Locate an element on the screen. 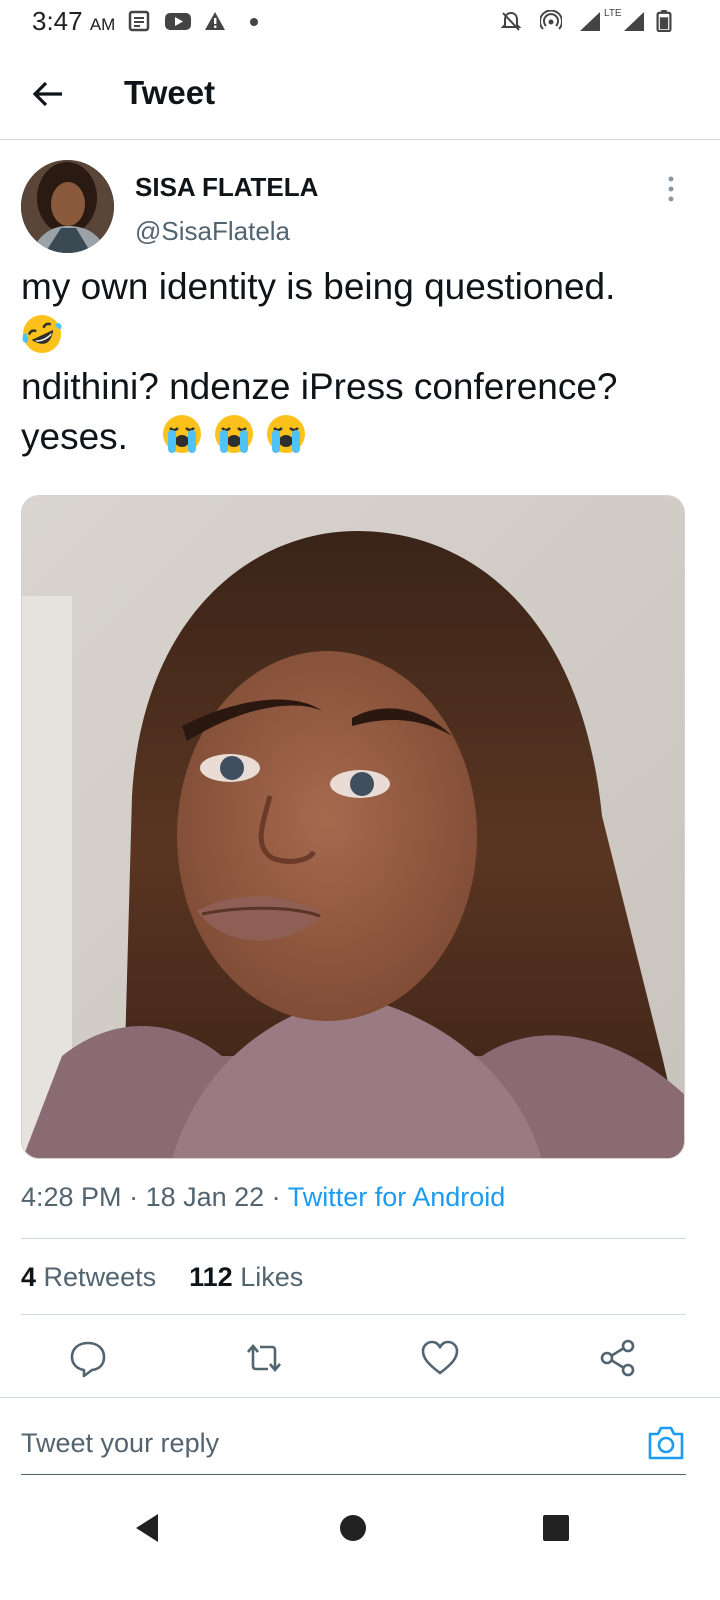 This screenshot has width=720, height=1600. tweet-line-3: yeses. is located at coordinates (74, 436).